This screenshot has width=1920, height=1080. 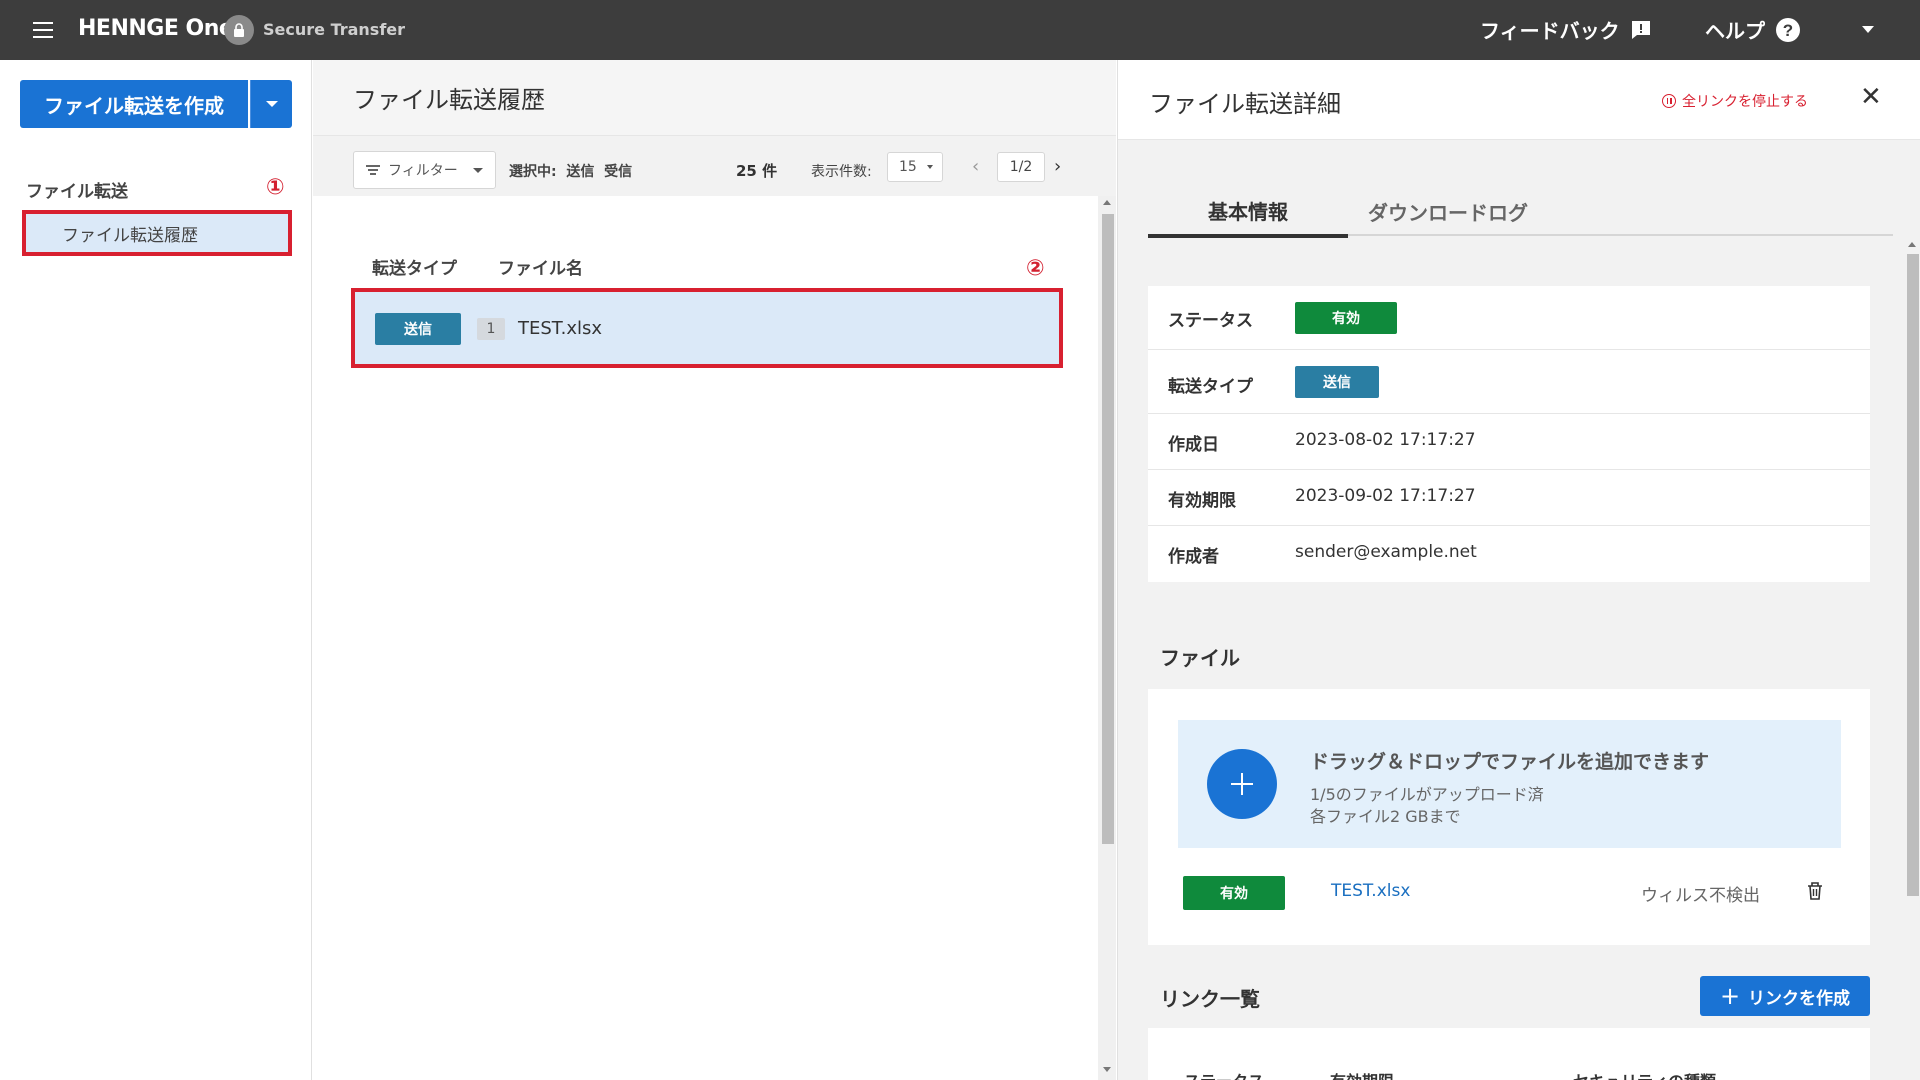 I want to click on file-count-chip: 1, so click(x=491, y=329).